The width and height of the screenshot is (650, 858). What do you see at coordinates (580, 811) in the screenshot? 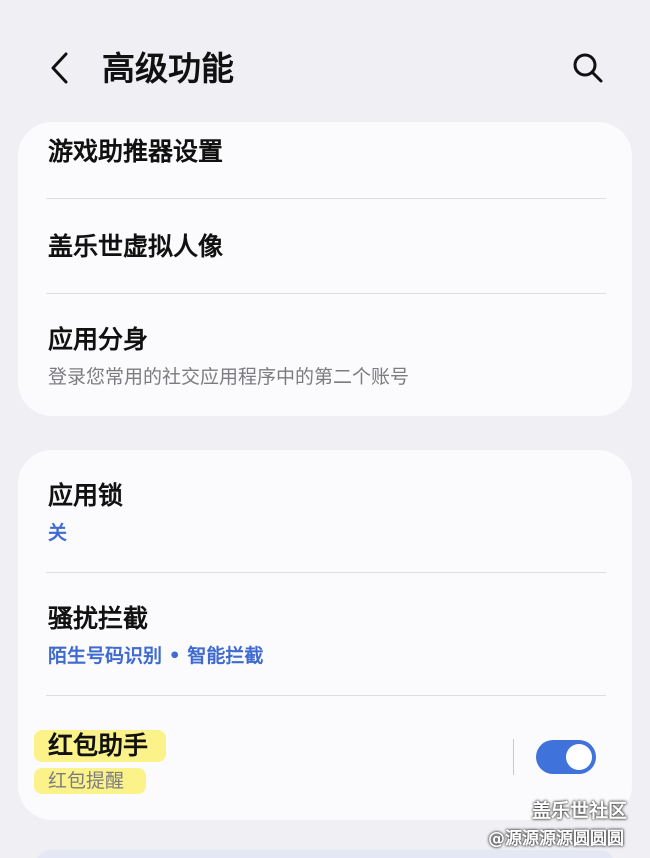
I see `watermark-community: 盖乐世社区` at bounding box center [580, 811].